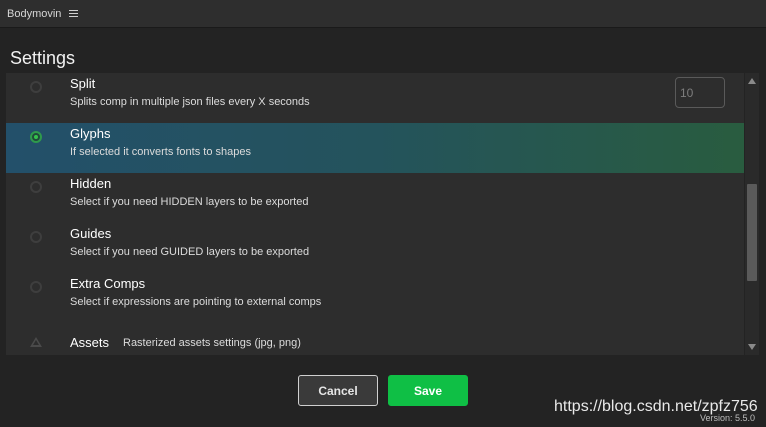  I want to click on cancel-button: Cancel, so click(338, 390).